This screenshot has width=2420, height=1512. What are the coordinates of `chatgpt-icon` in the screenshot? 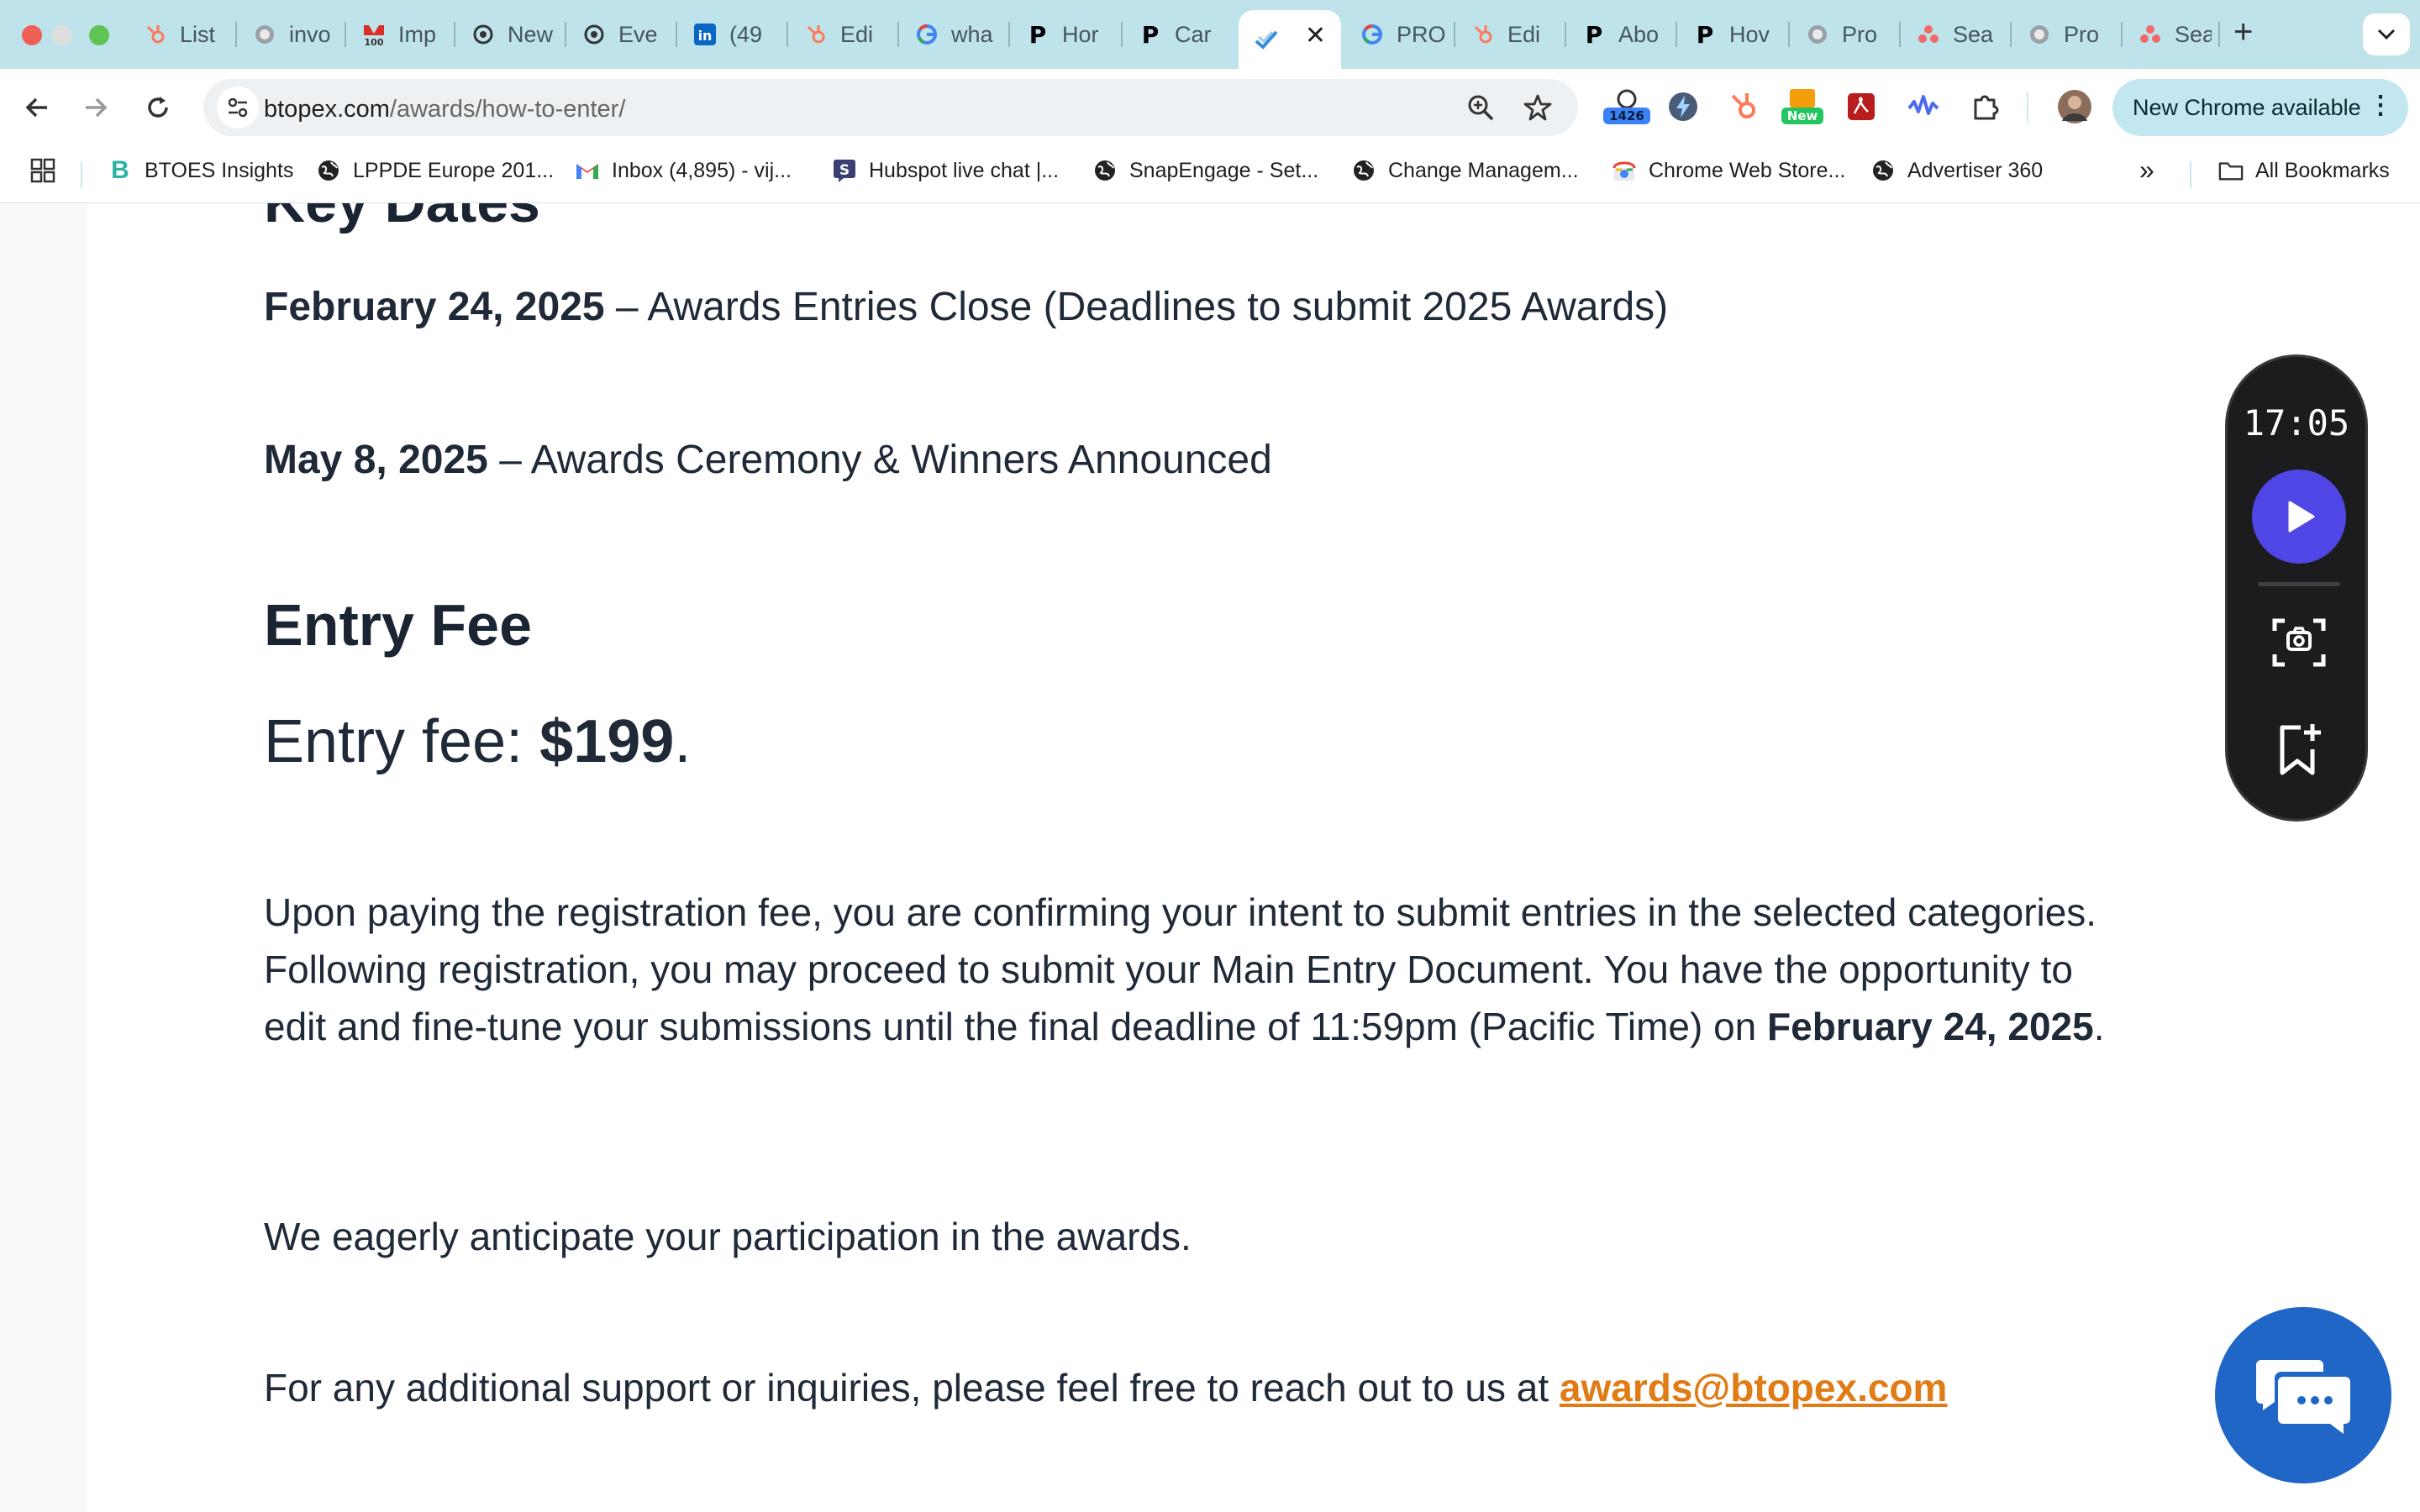 It's located at (594, 34).